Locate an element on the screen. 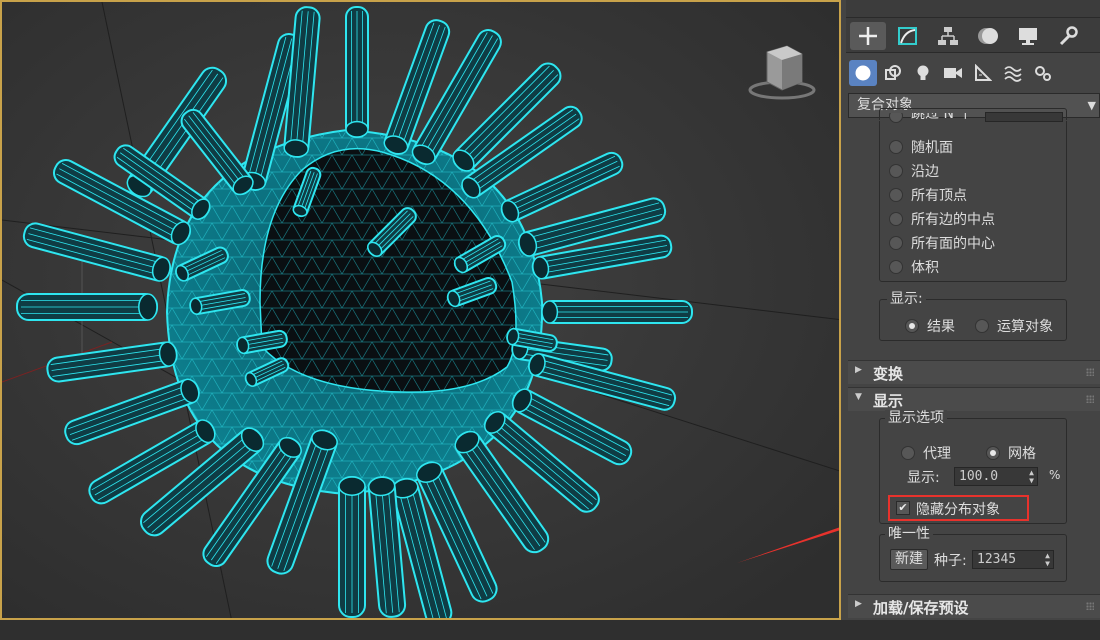  check-icon: ✔ is located at coordinates (903, 507).